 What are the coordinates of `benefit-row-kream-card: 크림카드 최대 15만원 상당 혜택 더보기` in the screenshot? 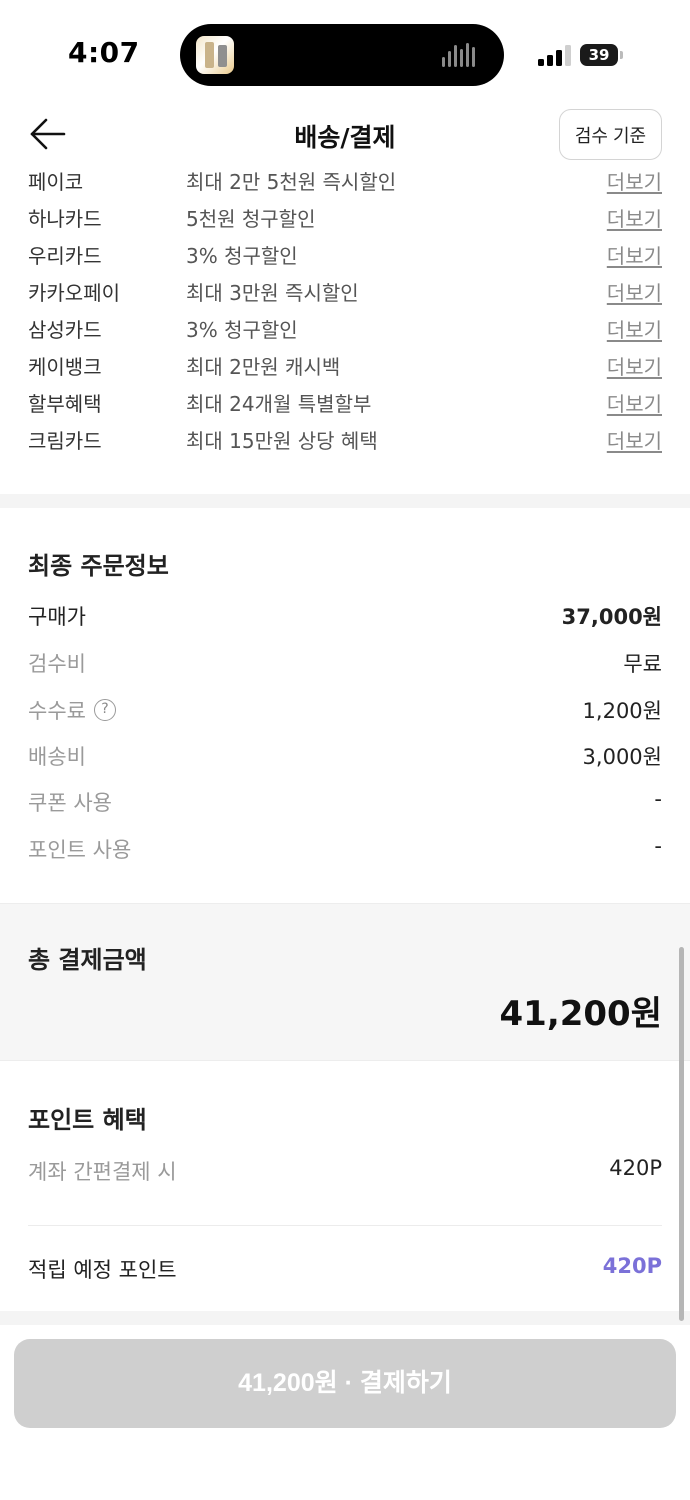 It's located at (345, 441).